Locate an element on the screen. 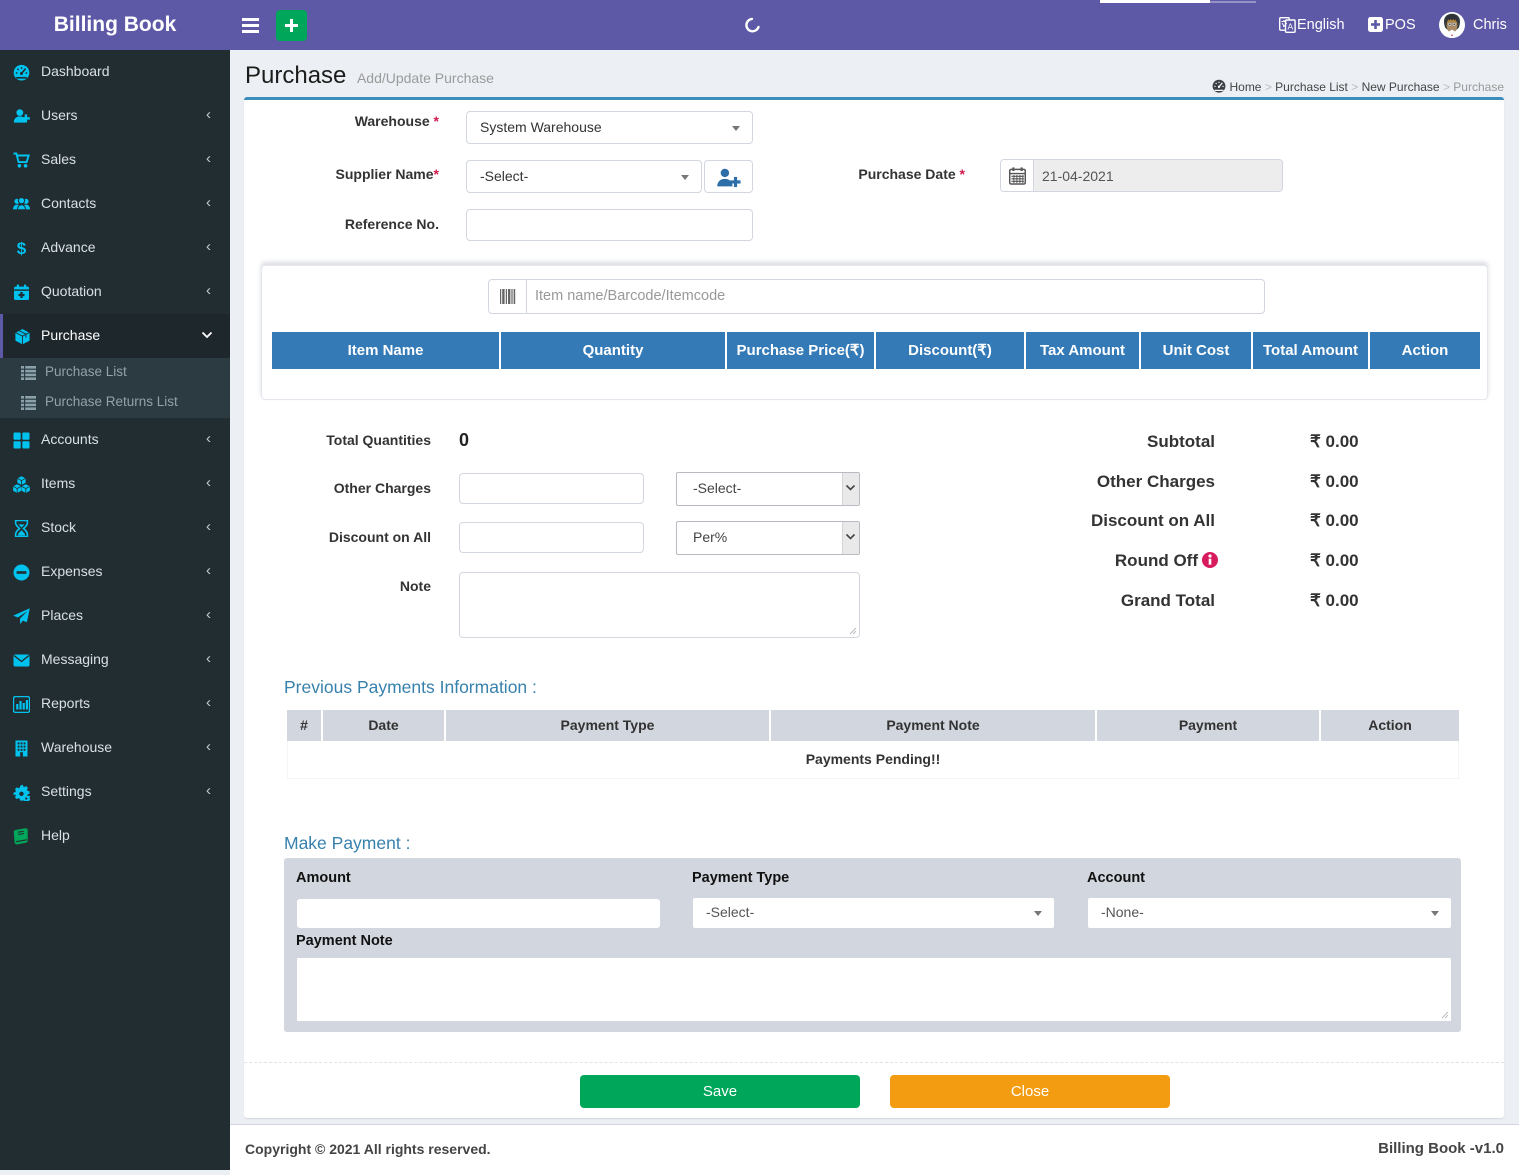  svg-text: A is located at coordinates (1290, 26).